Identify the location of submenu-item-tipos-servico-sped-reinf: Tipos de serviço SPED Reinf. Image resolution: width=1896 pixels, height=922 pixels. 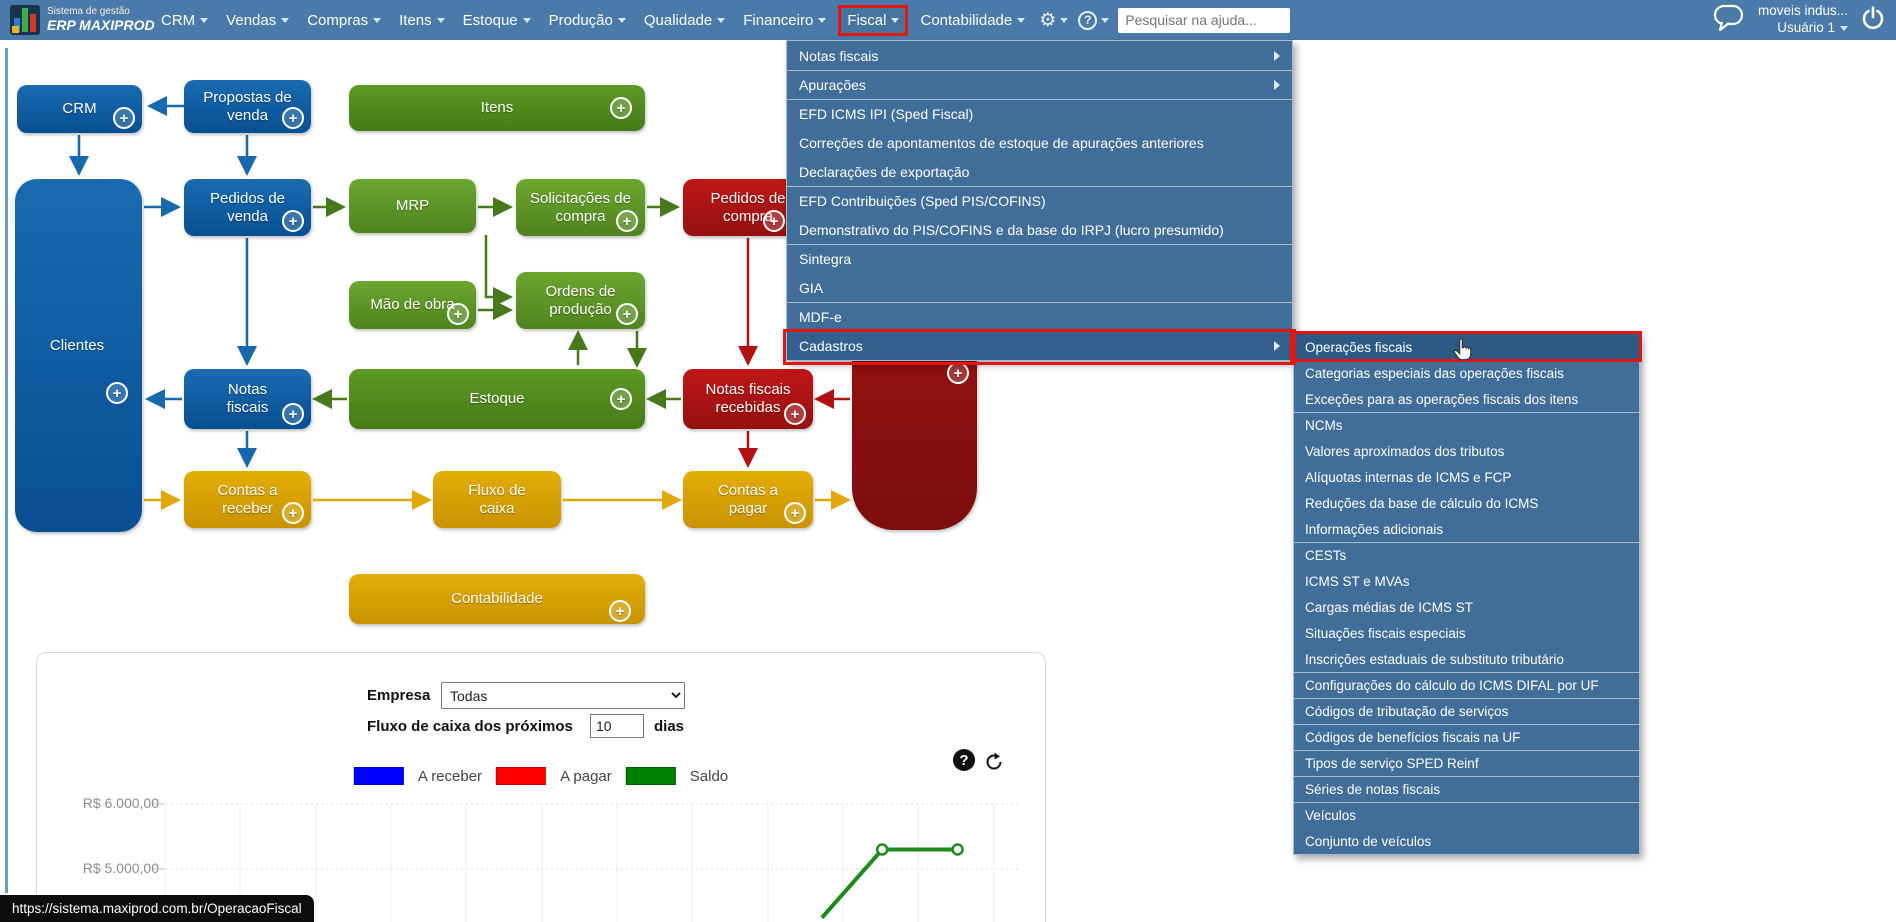
(1466, 763).